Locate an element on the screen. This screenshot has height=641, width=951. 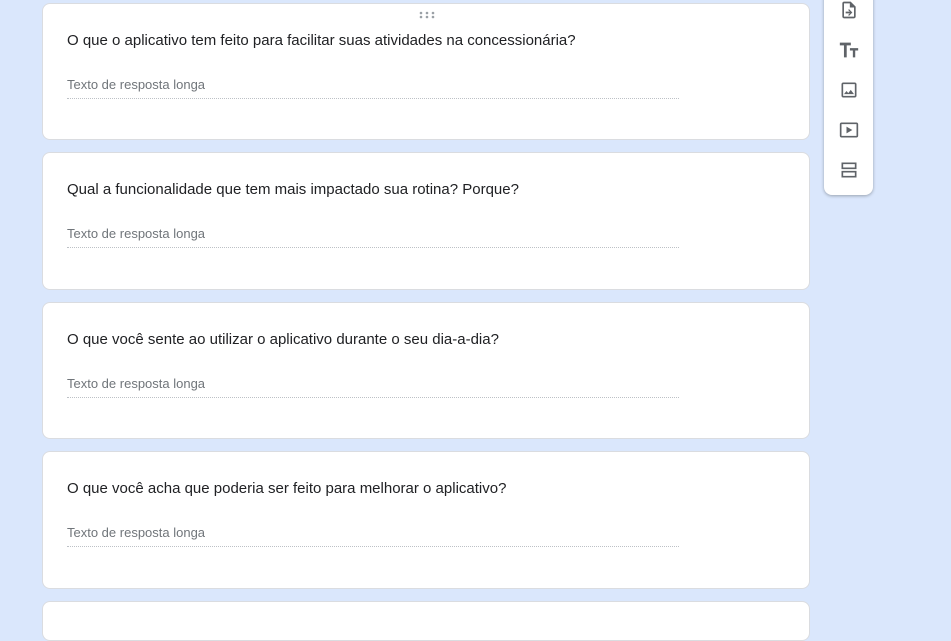
drag-handle-icon is located at coordinates (427, 15).